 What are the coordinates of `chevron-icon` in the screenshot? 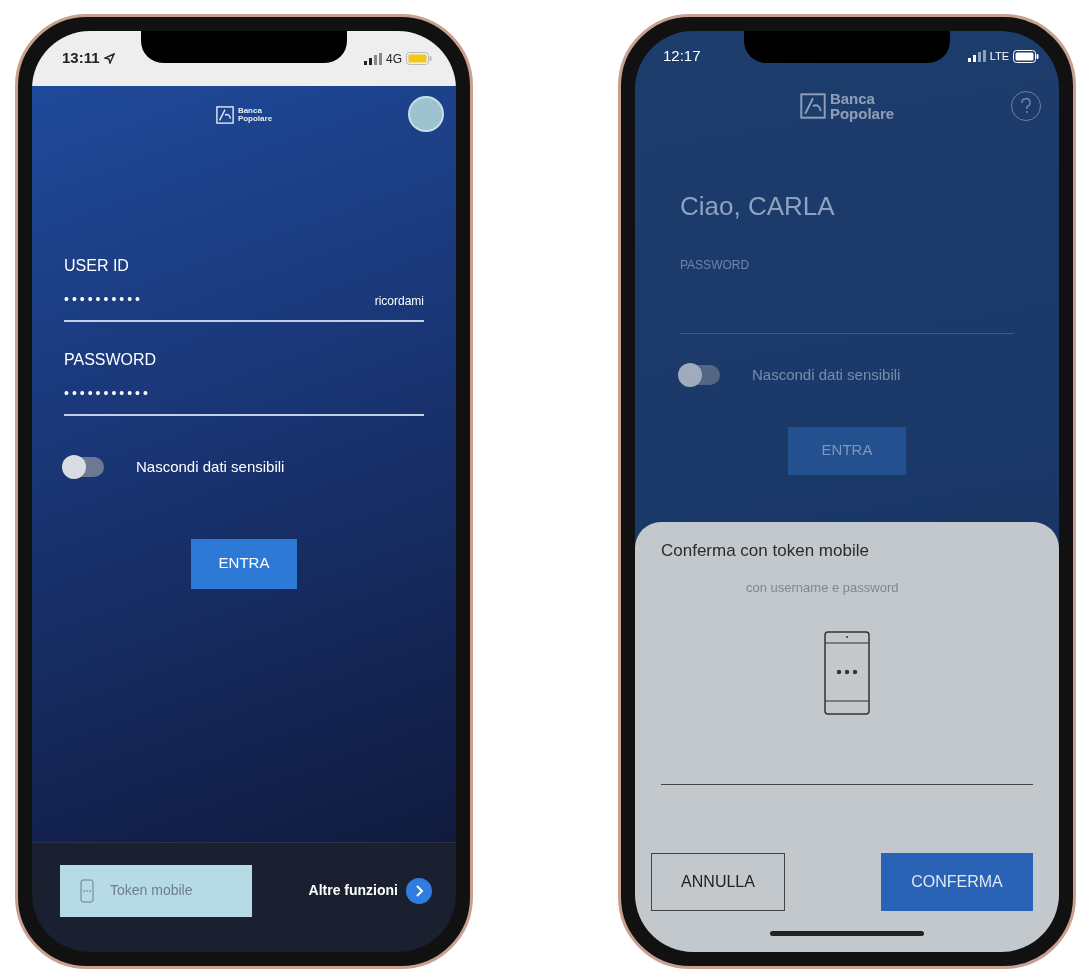 It's located at (419, 890).